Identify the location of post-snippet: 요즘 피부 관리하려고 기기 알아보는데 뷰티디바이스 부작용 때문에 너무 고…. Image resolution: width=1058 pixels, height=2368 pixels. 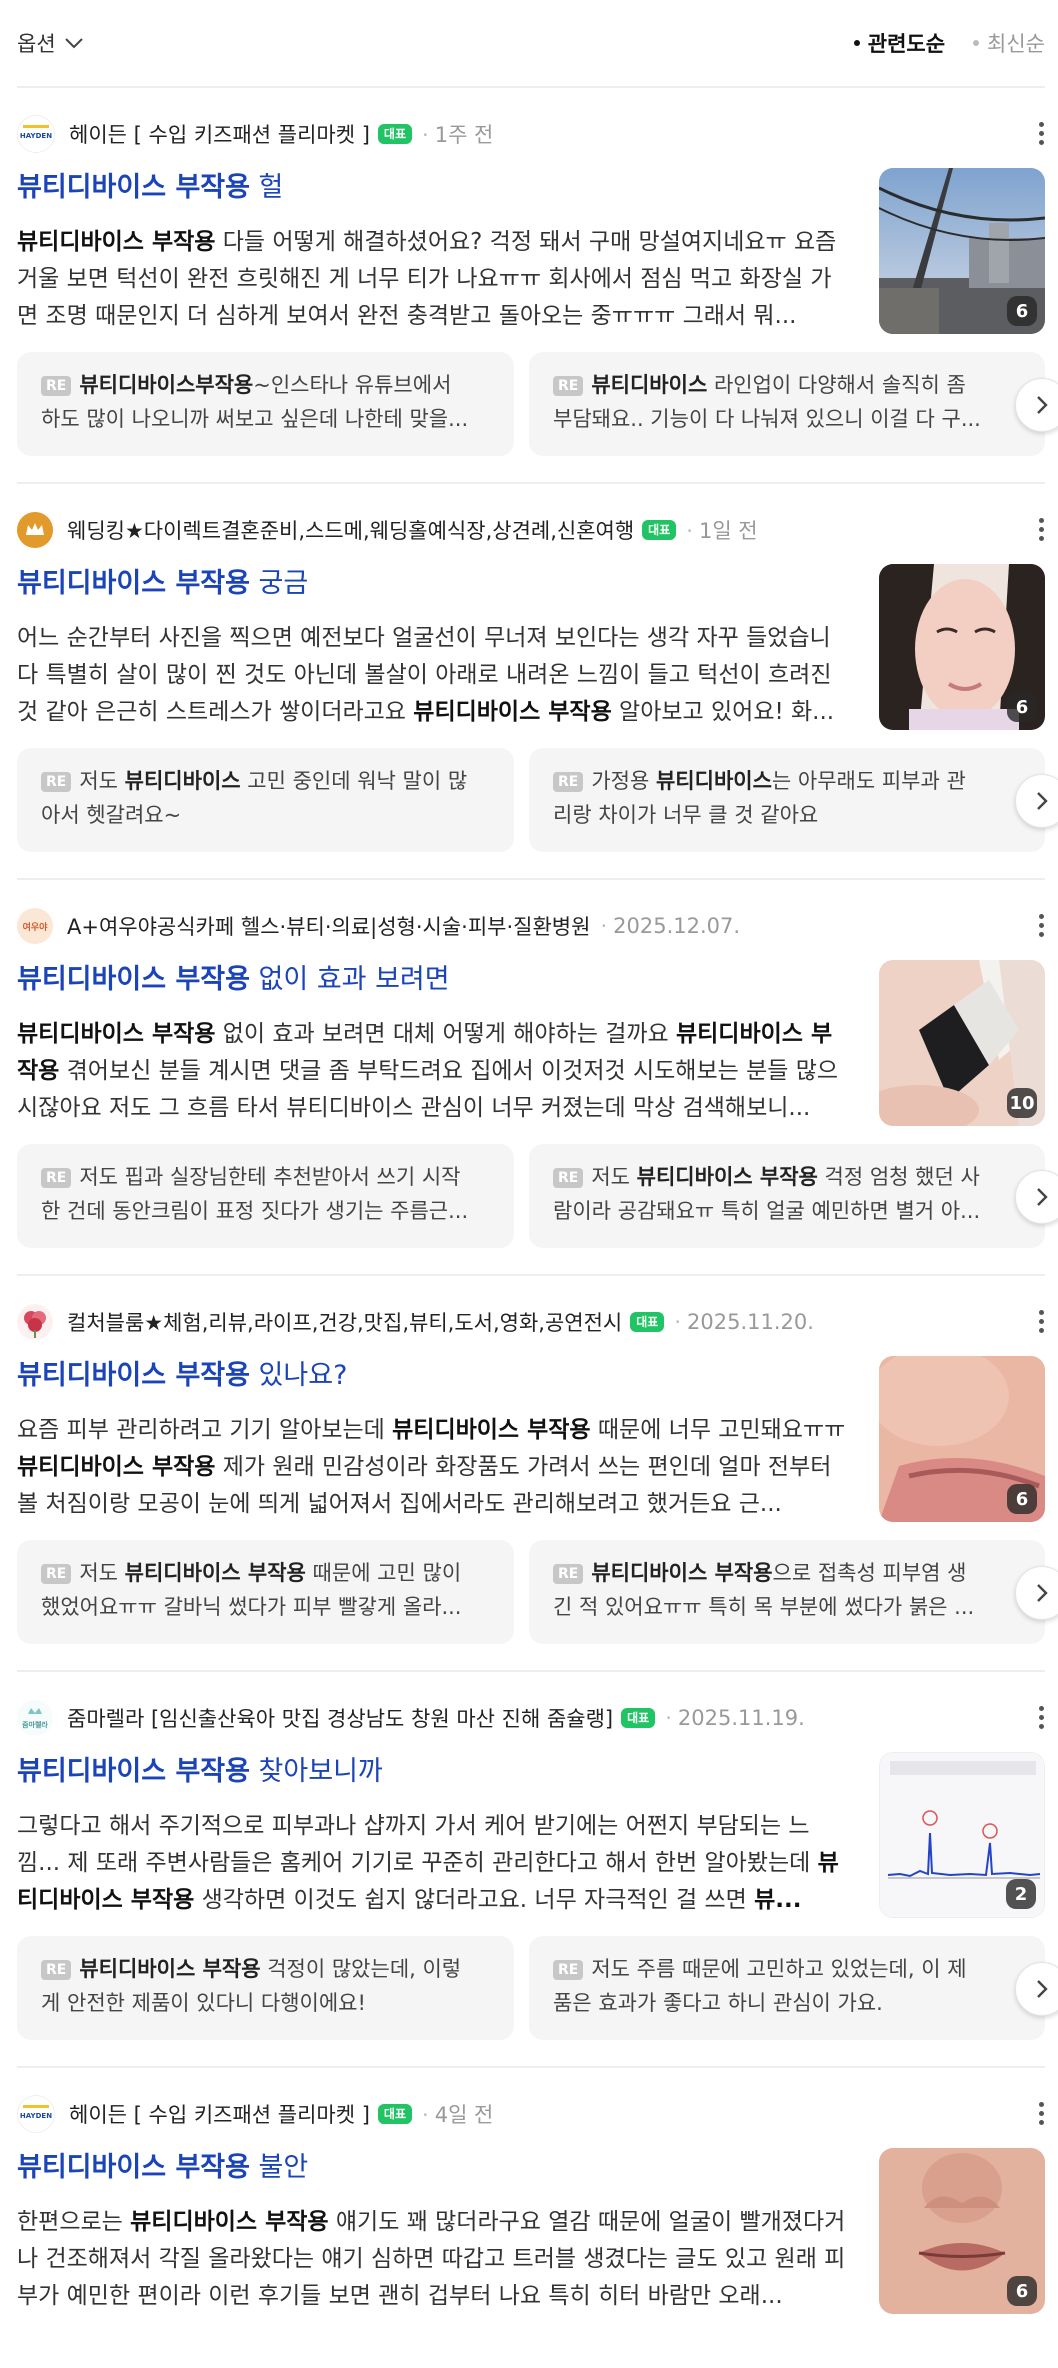
(432, 1467).